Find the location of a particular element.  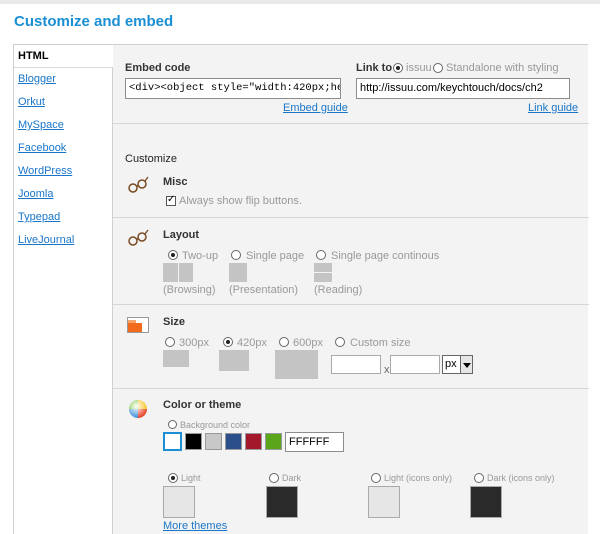

sidebar-item-wordpress: WordPress is located at coordinates (63, 171).